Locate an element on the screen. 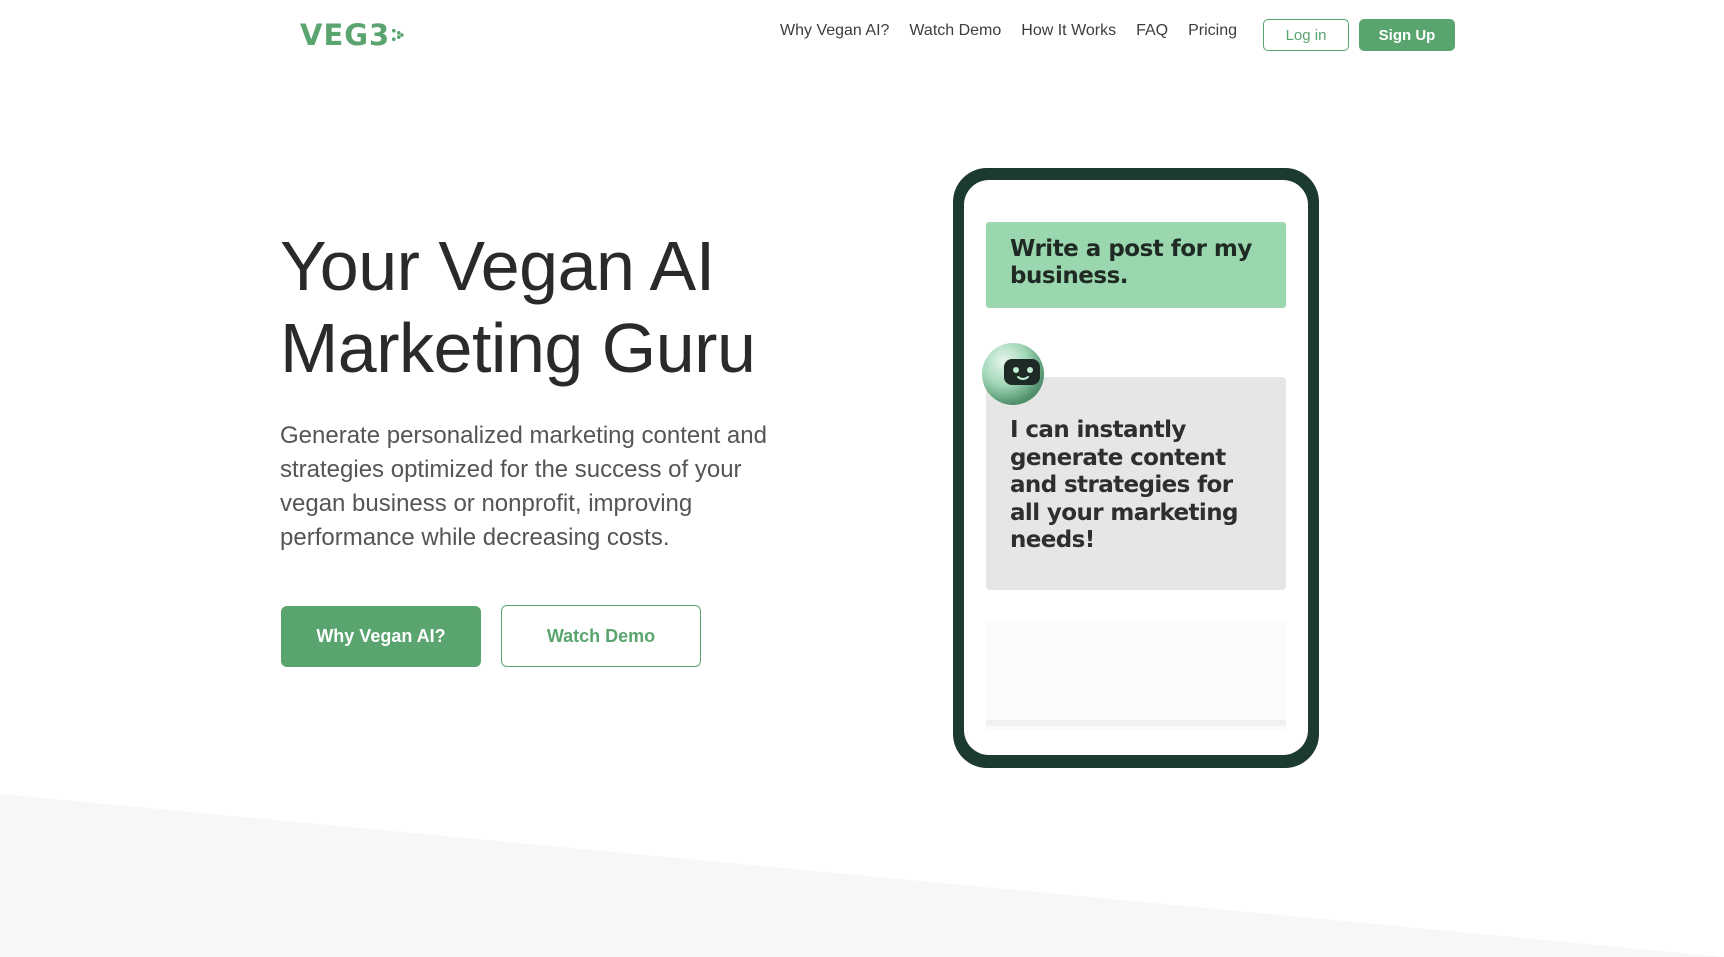  veg3-logo: VEG3 is located at coordinates (352, 35).